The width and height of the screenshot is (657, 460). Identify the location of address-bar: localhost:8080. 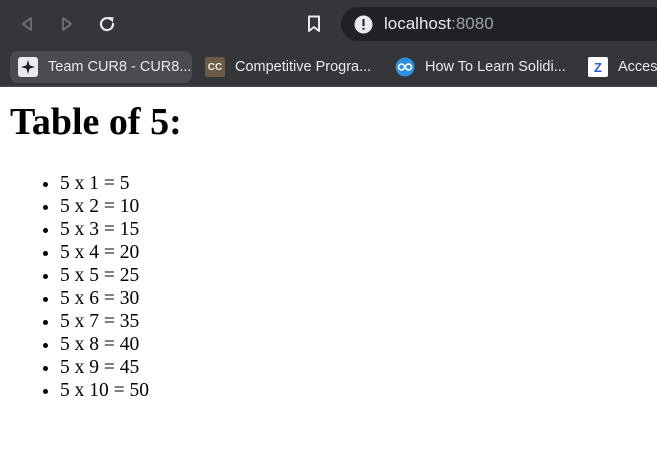
(499, 24).